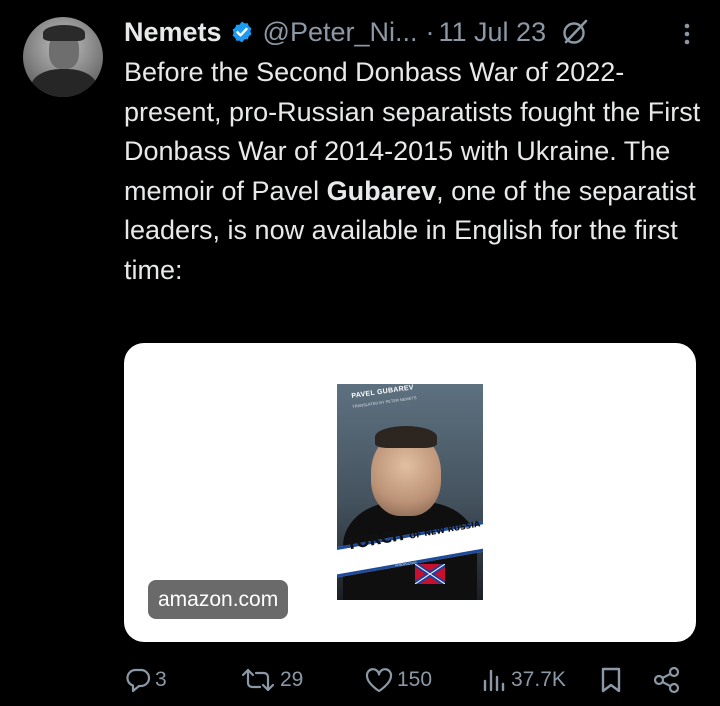 Image resolution: width=720 pixels, height=706 pixels. What do you see at coordinates (138, 680) in the screenshot?
I see `reply-icon` at bounding box center [138, 680].